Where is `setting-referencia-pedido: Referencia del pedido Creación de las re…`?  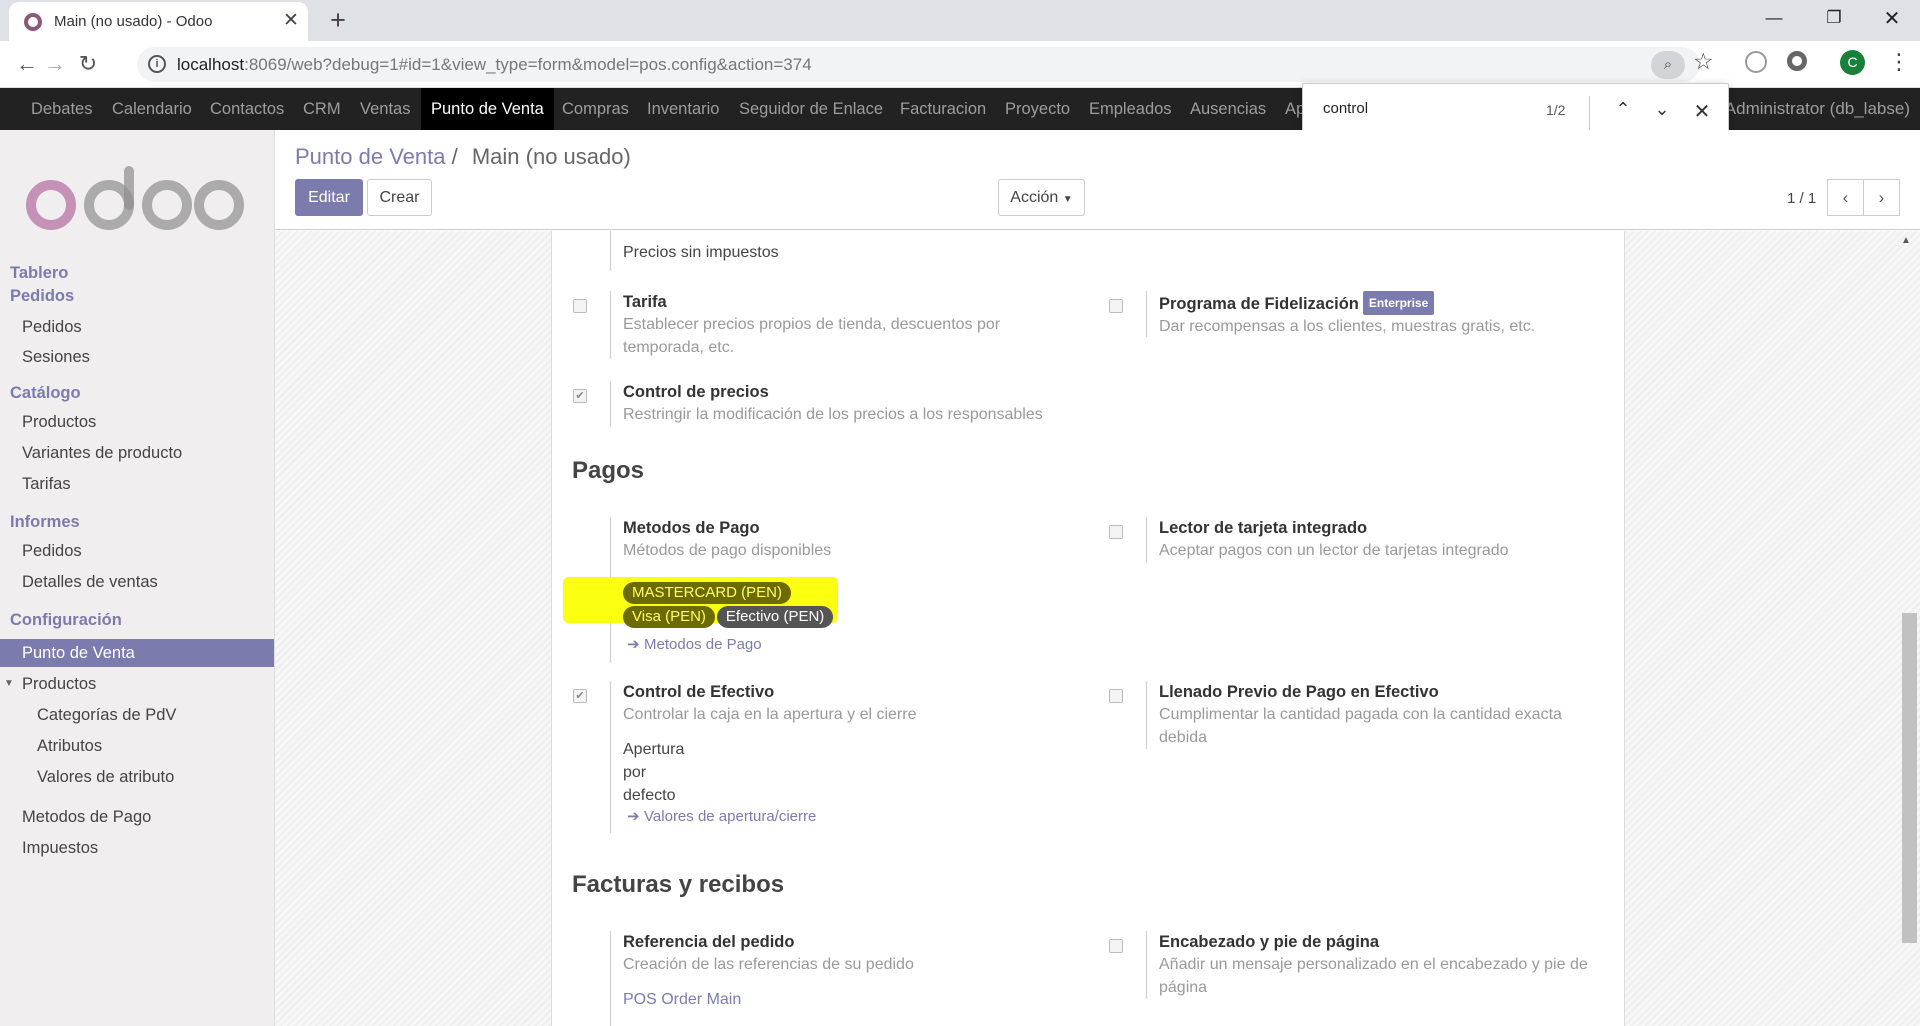
setting-referencia-pedido: Referencia del pedido Creación de las re… is located at coordinates (851, 978).